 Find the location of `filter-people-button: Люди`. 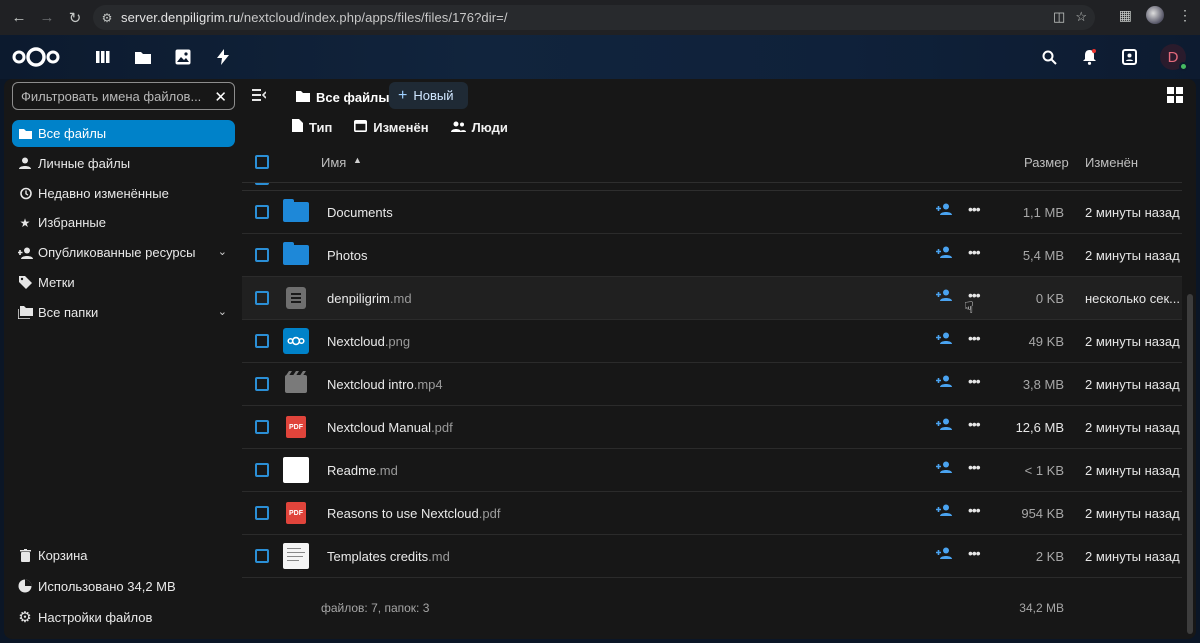

filter-people-button: Люди is located at coordinates (479, 127).